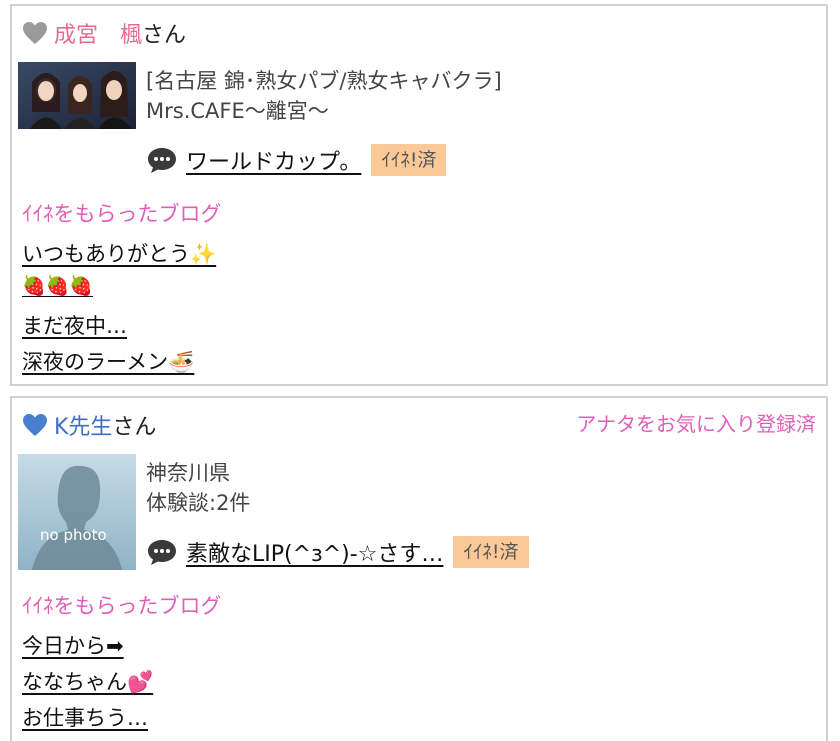  I want to click on liked-blog-link: いつもありがとう✨, so click(119, 253).